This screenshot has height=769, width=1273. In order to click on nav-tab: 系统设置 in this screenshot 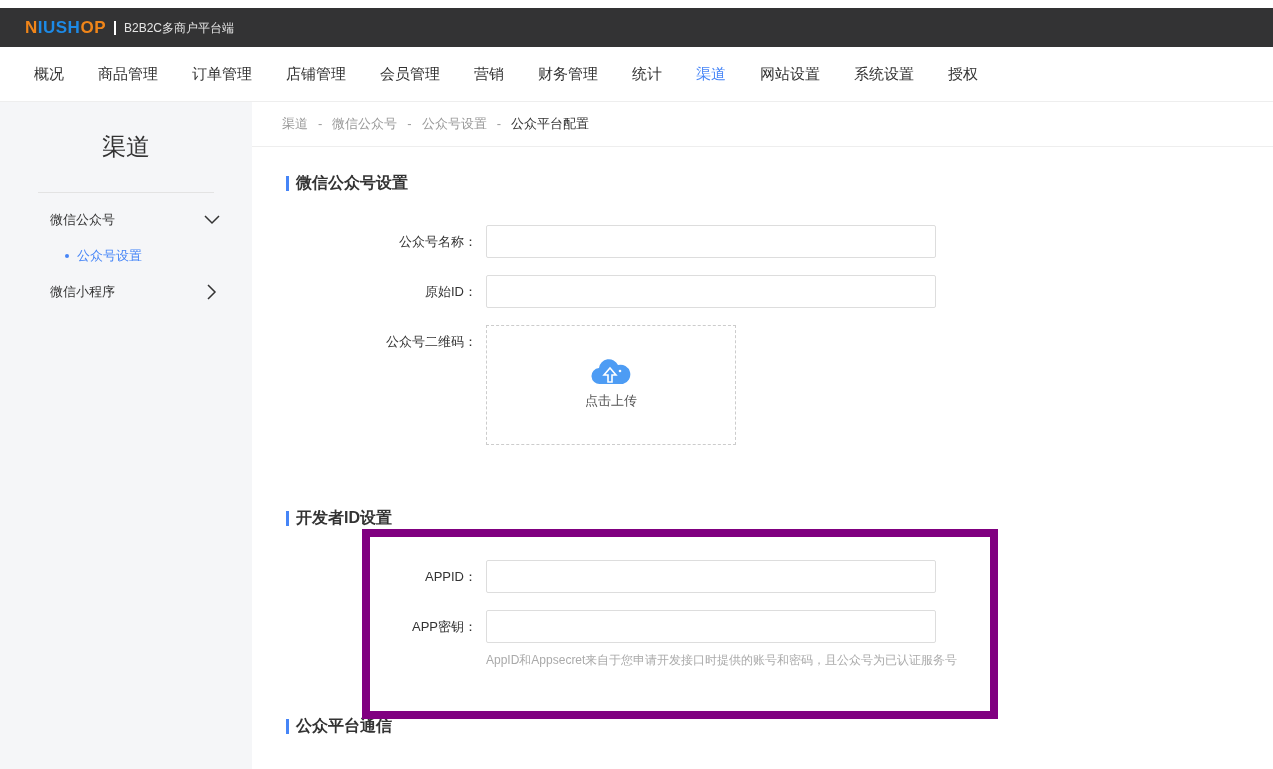, I will do `click(884, 74)`.